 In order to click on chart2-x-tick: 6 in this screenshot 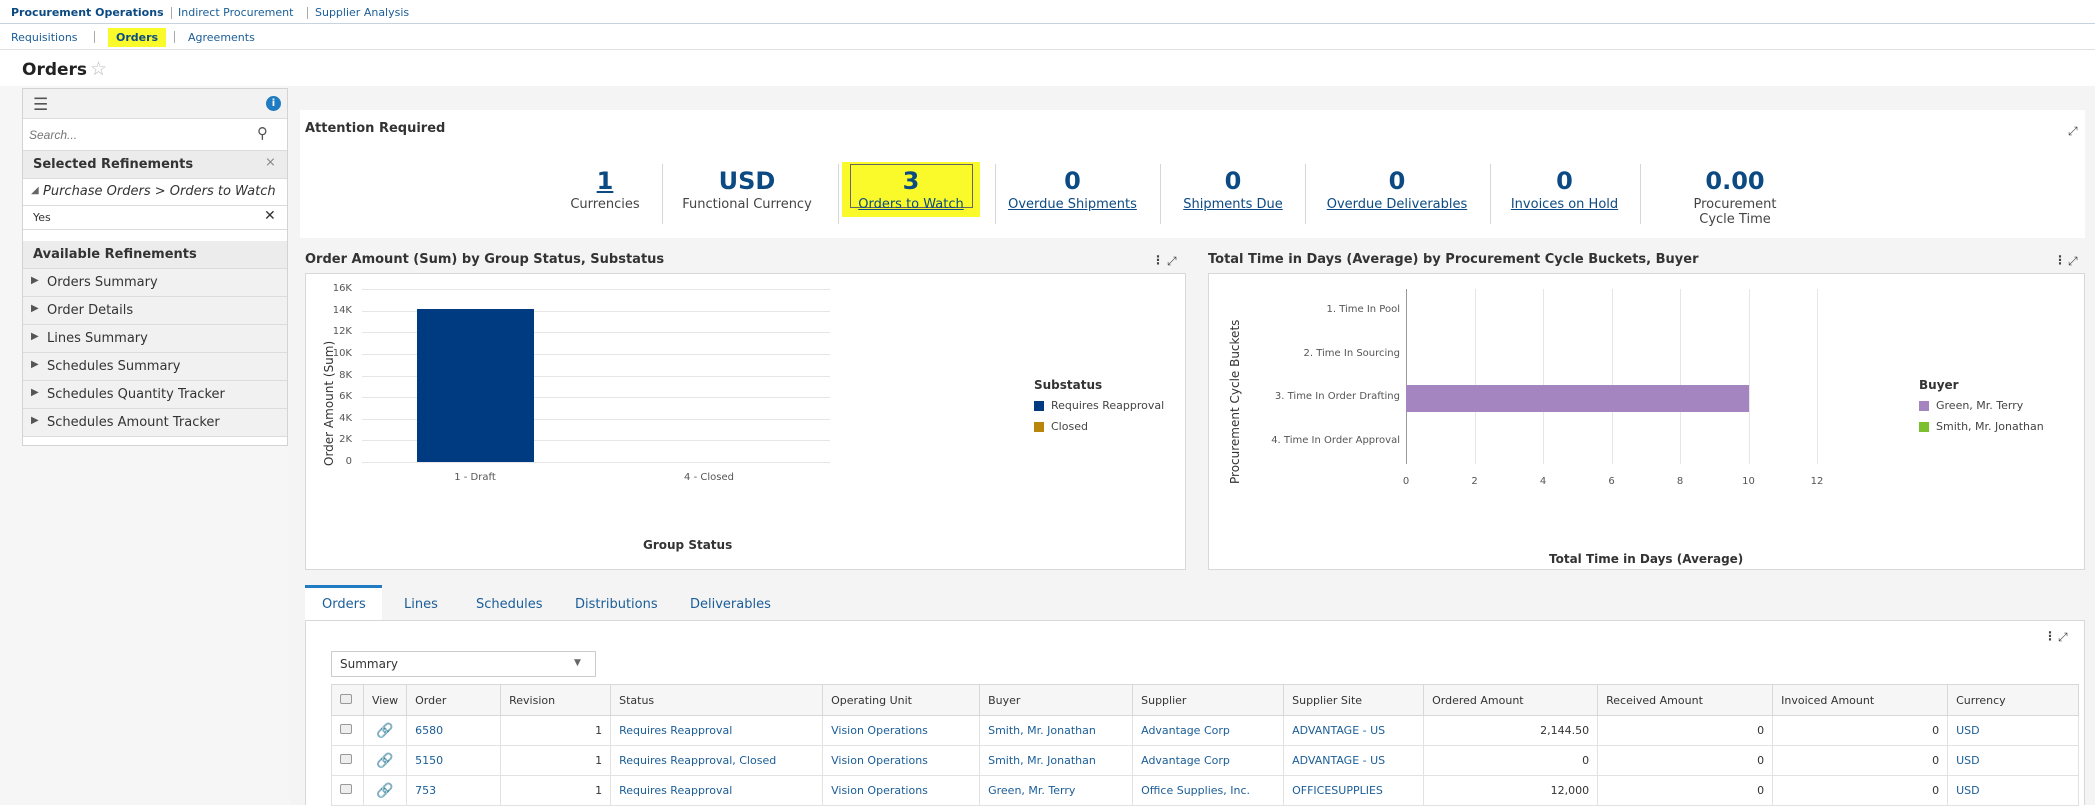, I will do `click(1611, 481)`.